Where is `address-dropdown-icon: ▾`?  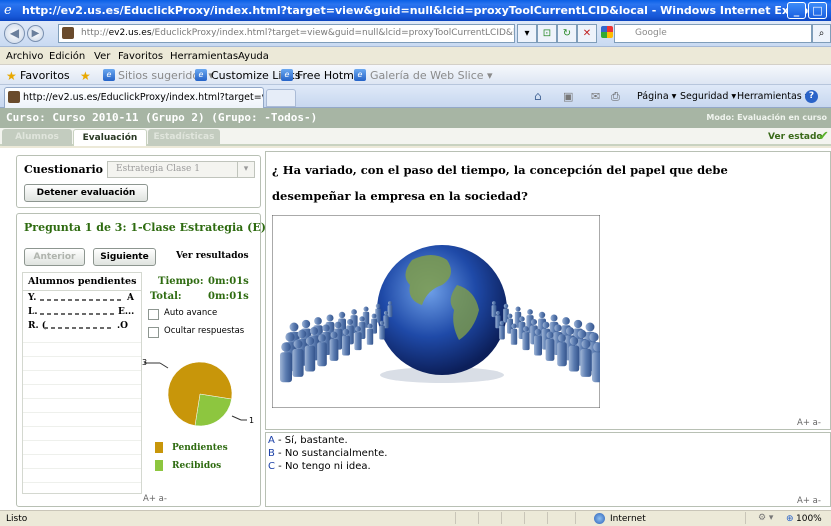 address-dropdown-icon: ▾ is located at coordinates (527, 33).